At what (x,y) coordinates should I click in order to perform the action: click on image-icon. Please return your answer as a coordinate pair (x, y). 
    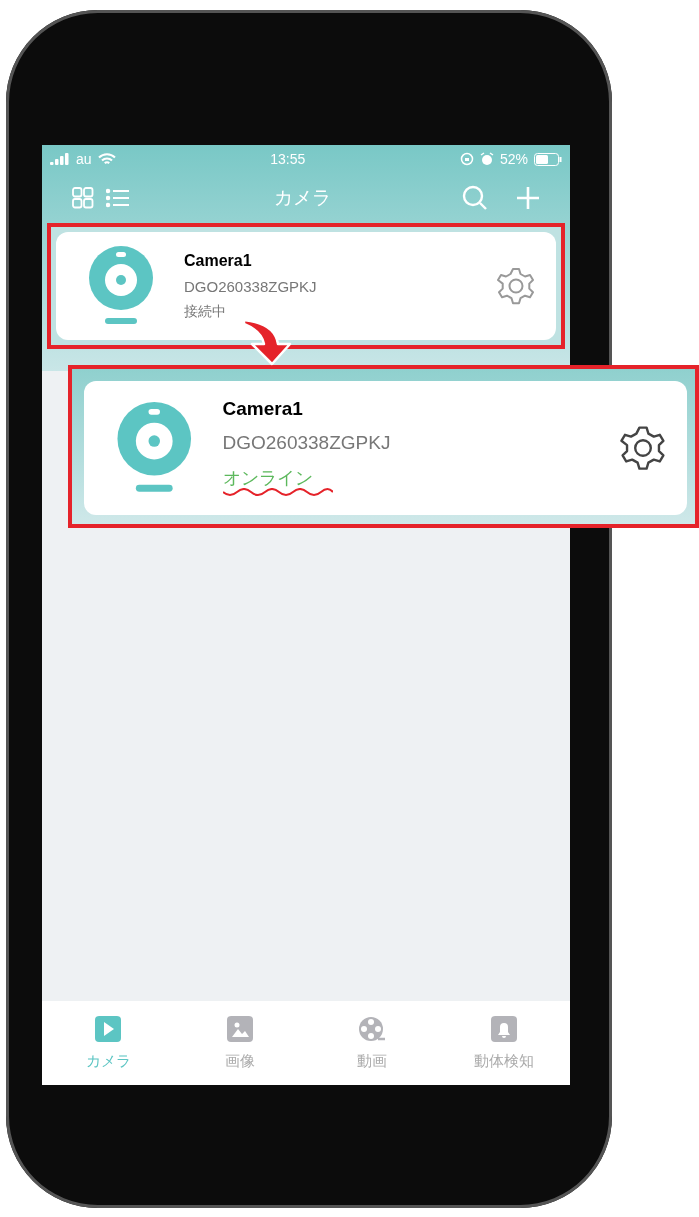
    Looking at the image, I should click on (240, 1028).